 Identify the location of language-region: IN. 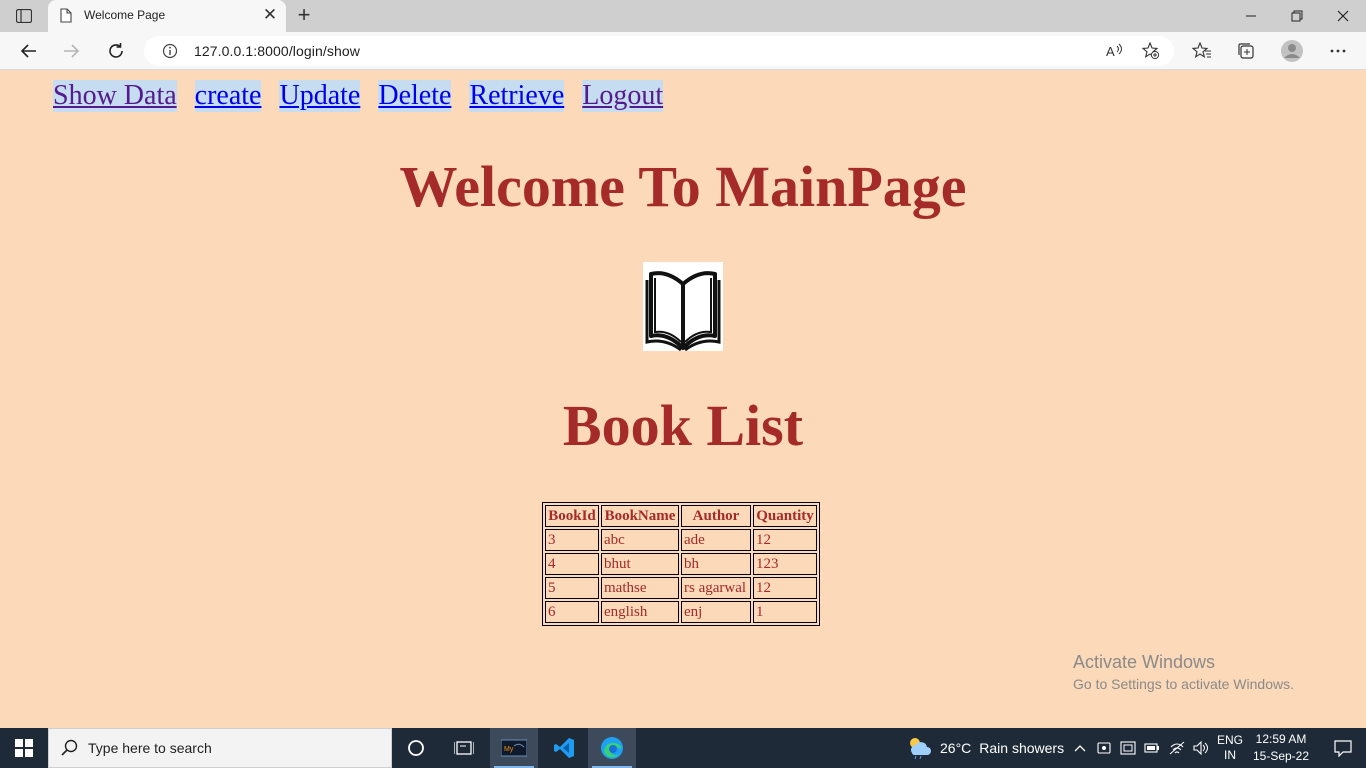
(1230, 755).